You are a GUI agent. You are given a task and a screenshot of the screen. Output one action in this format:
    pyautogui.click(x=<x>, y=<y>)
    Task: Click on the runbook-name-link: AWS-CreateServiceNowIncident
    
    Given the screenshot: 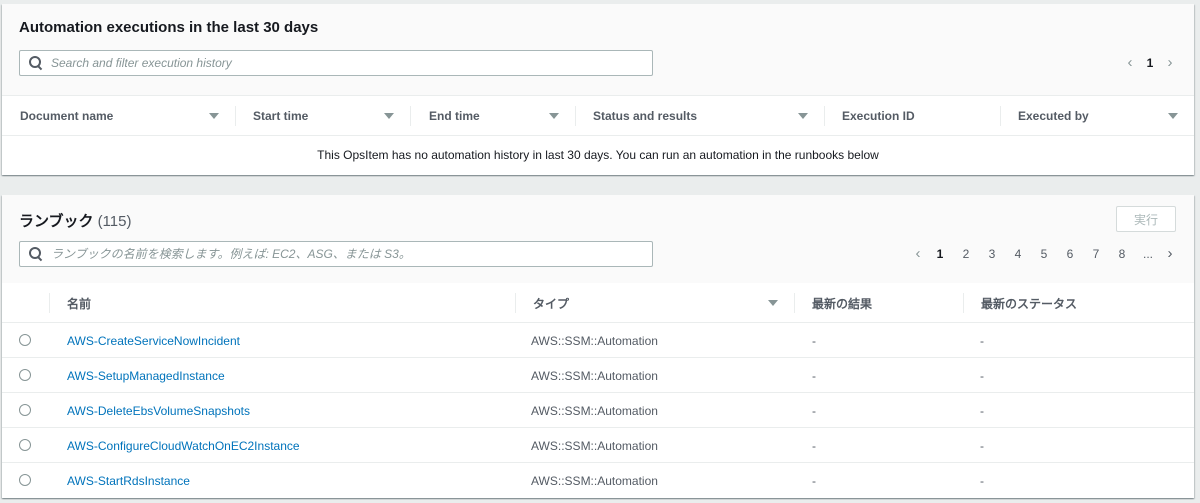 What is the action you would take?
    pyautogui.click(x=153, y=340)
    